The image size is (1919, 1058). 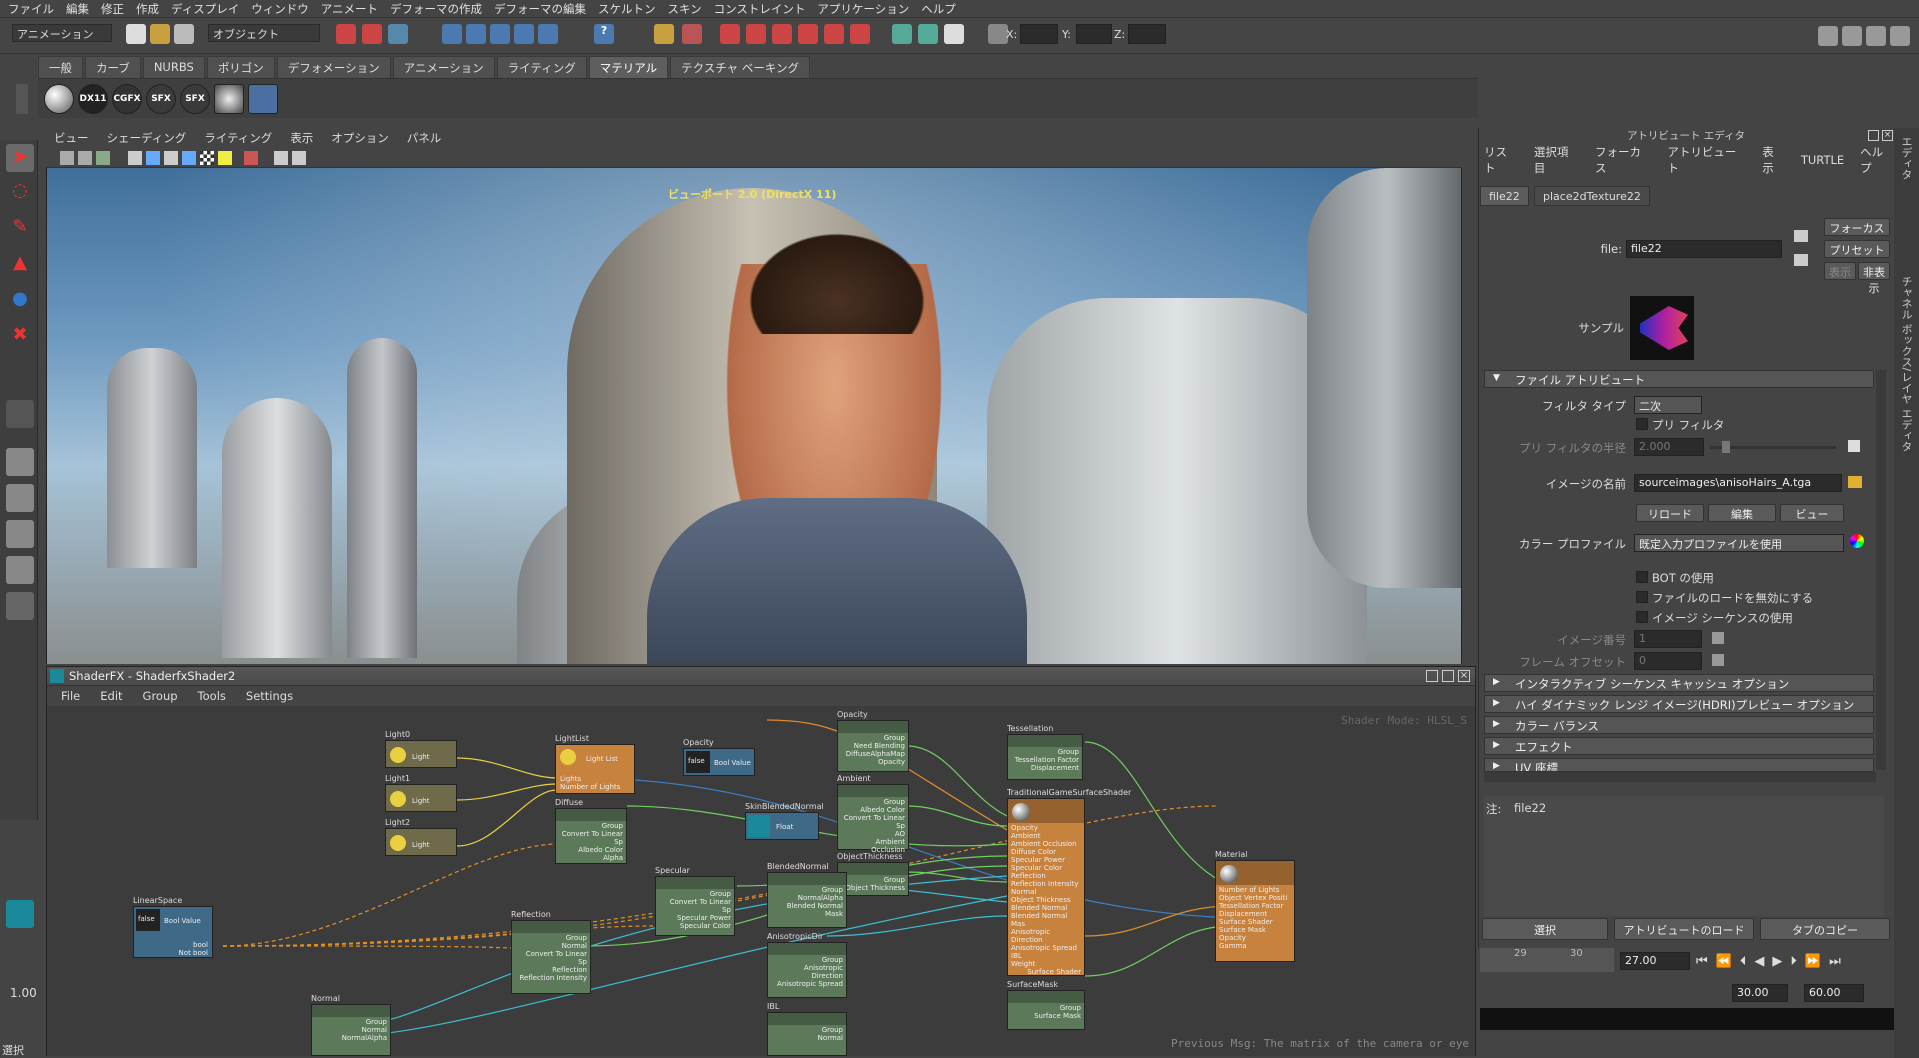 I want to click on edit-button: 編集, so click(x=1742, y=513).